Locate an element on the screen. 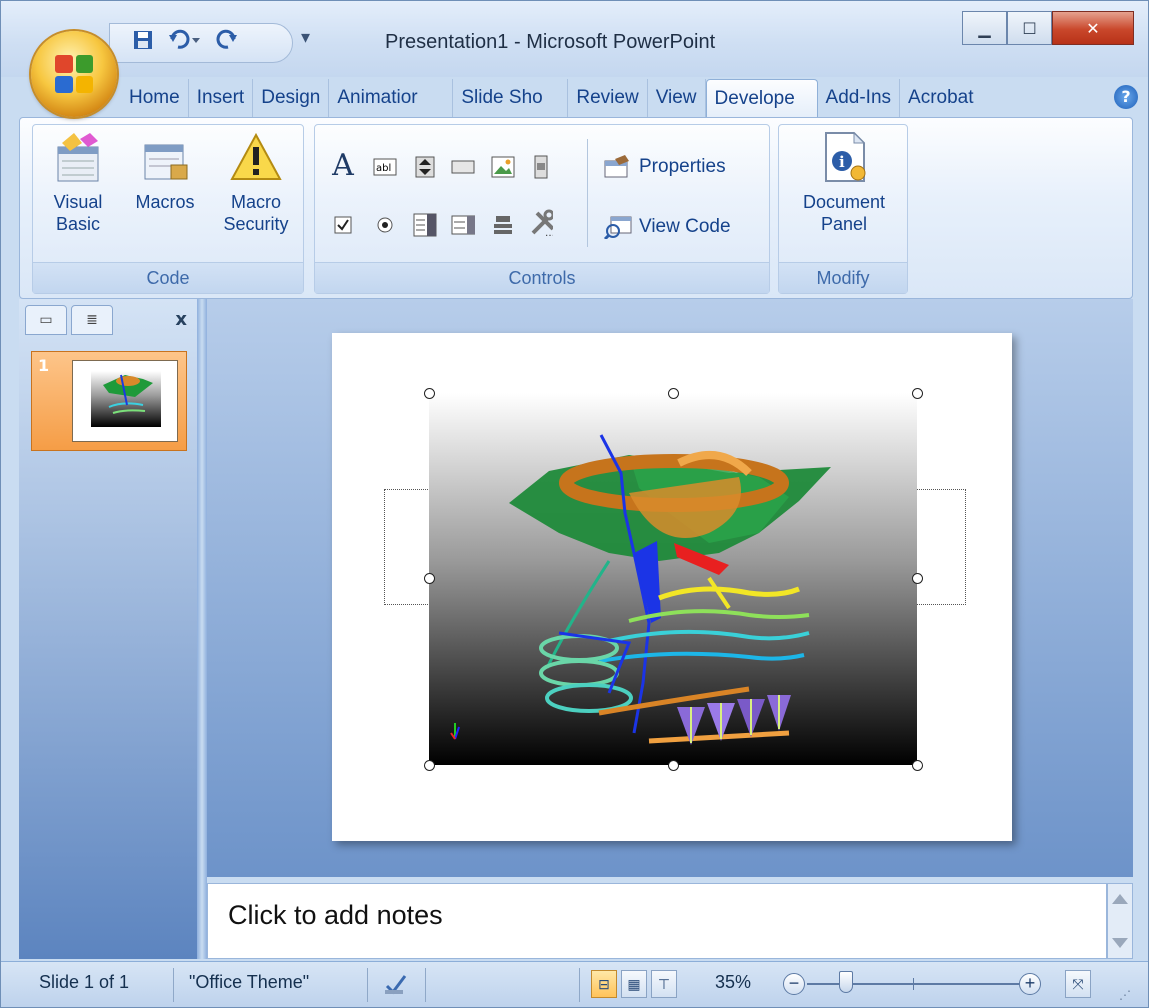 The image size is (1149, 1008). slide-sorter-view-button: ▦ is located at coordinates (634, 984).